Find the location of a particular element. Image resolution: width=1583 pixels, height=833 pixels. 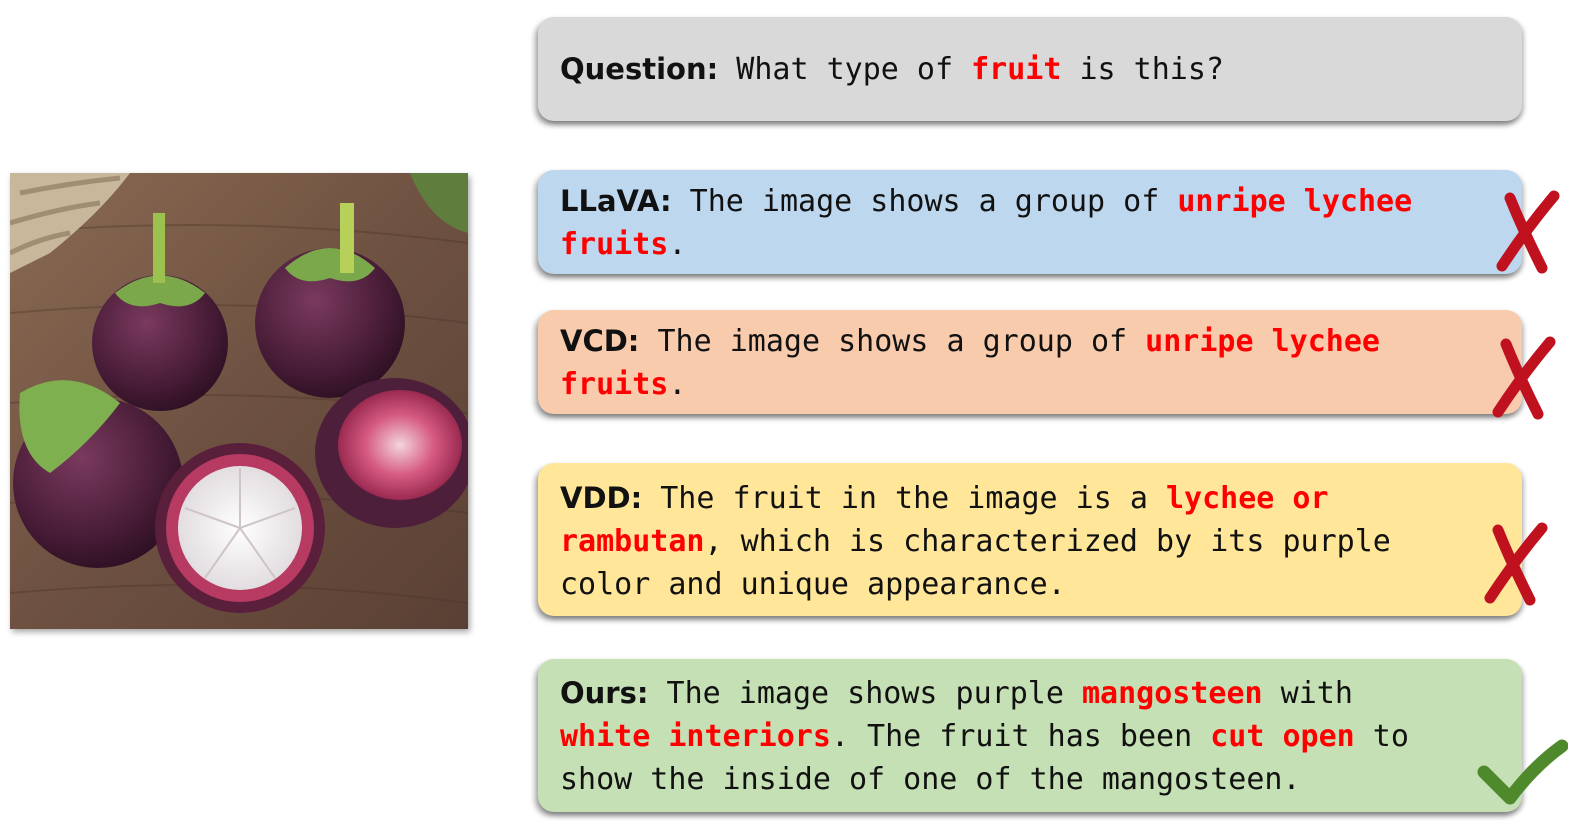

check-mark-icon is located at coordinates (1522, 772).